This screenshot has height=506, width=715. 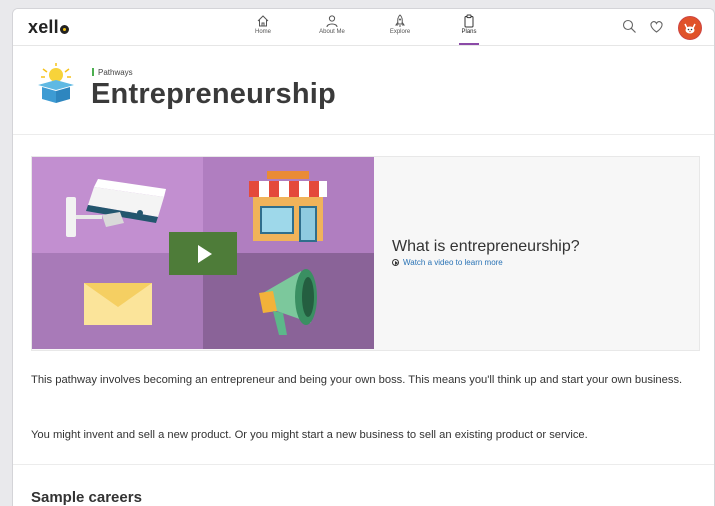 What do you see at coordinates (400, 32) in the screenshot?
I see `nav-explore-label: Explore` at bounding box center [400, 32].